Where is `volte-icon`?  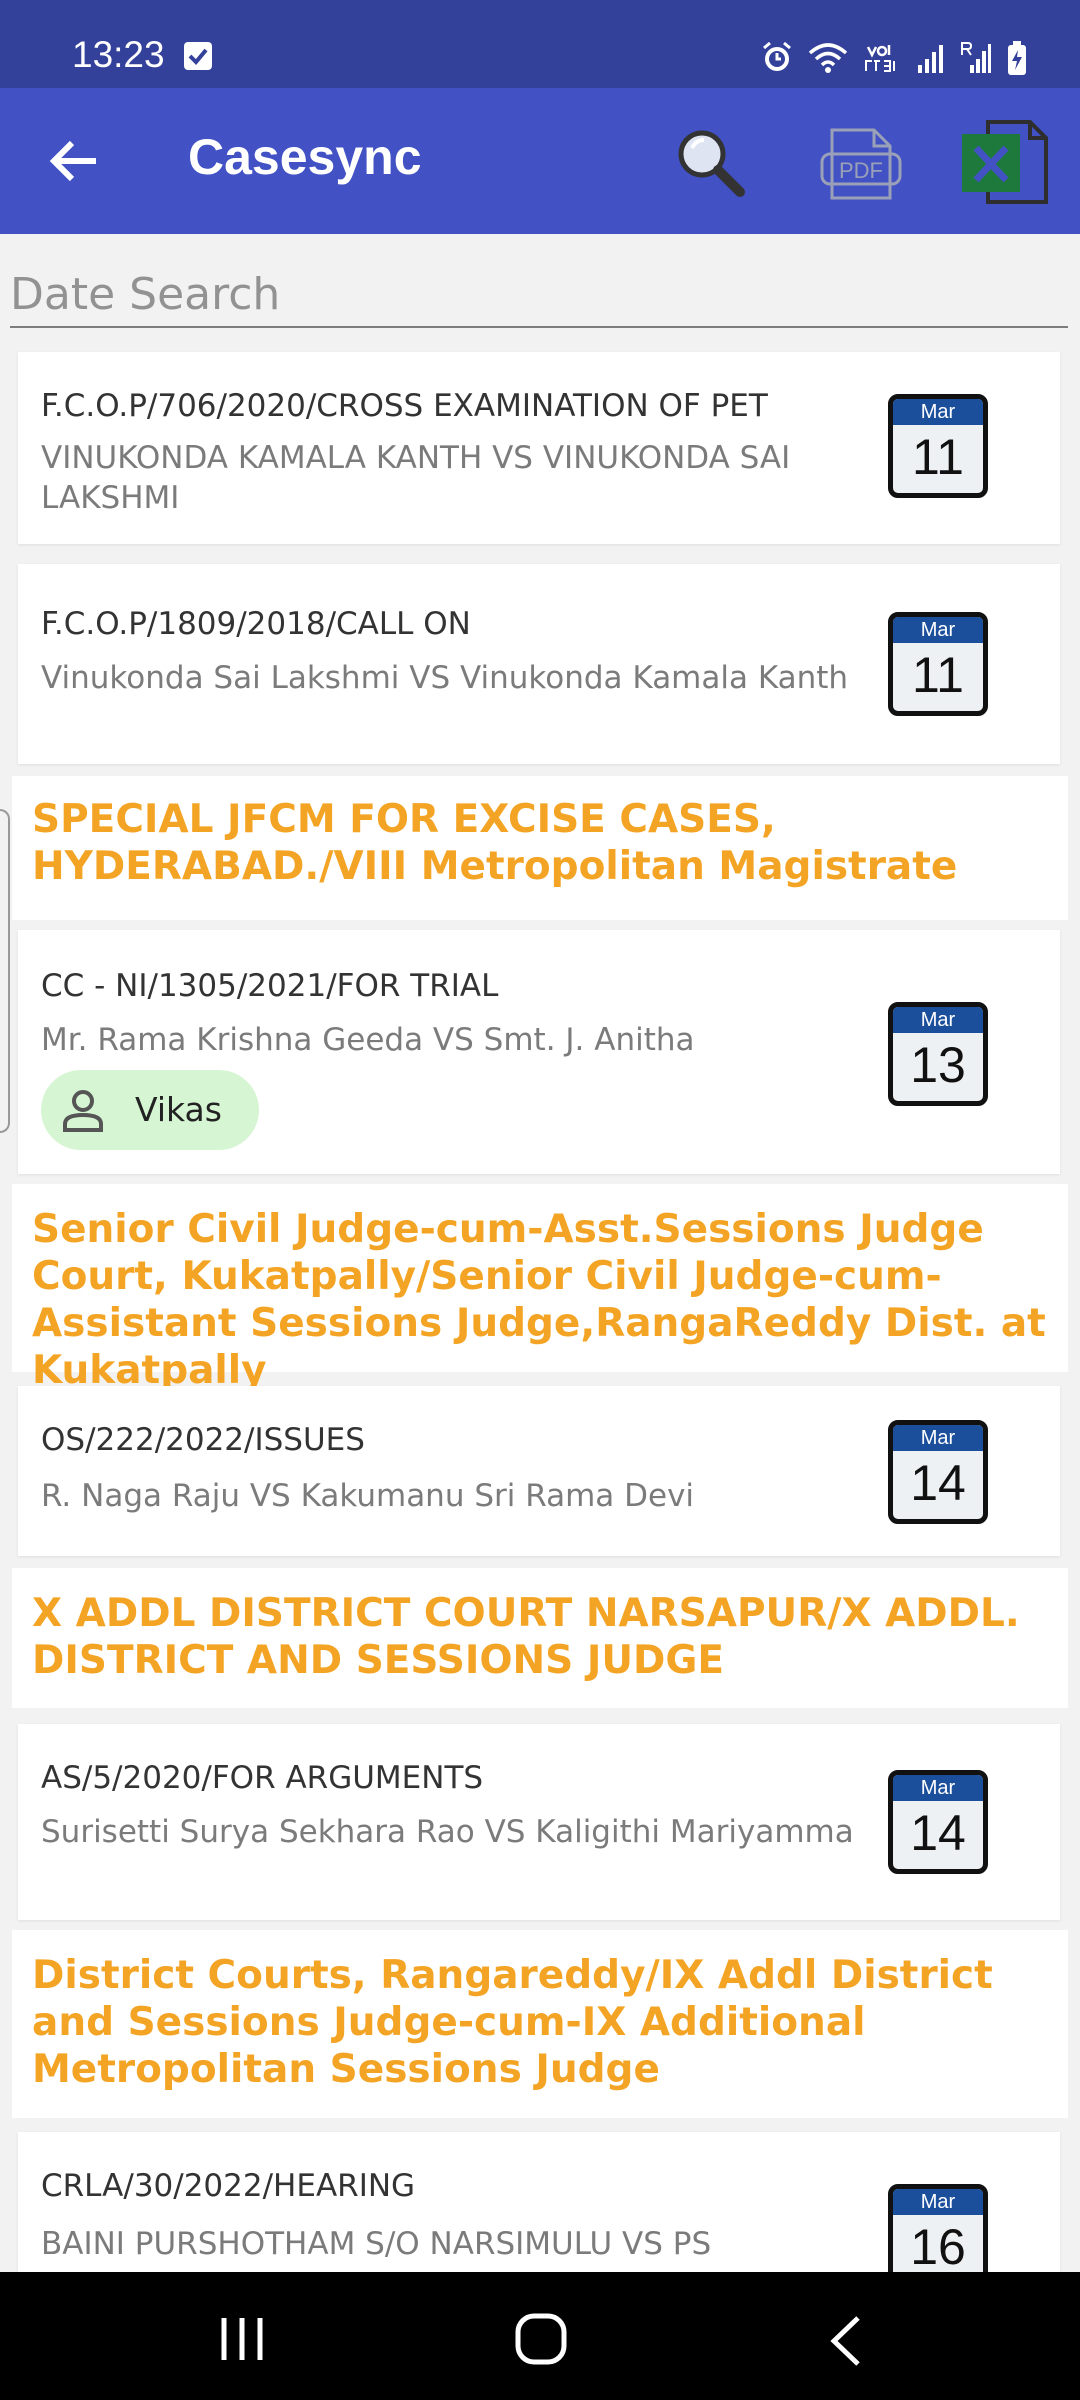
volte-icon is located at coordinates (880, 58).